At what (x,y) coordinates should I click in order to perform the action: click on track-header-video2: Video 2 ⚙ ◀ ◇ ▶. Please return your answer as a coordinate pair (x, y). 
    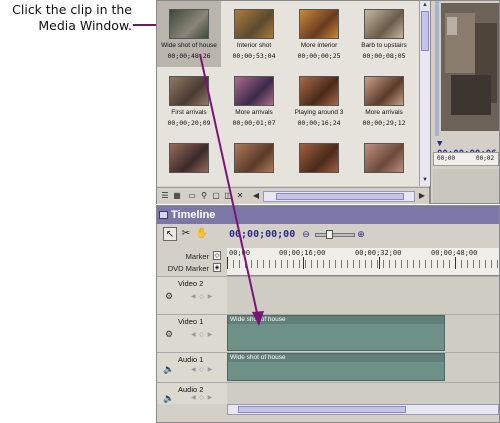
    Looking at the image, I should click on (192, 295).